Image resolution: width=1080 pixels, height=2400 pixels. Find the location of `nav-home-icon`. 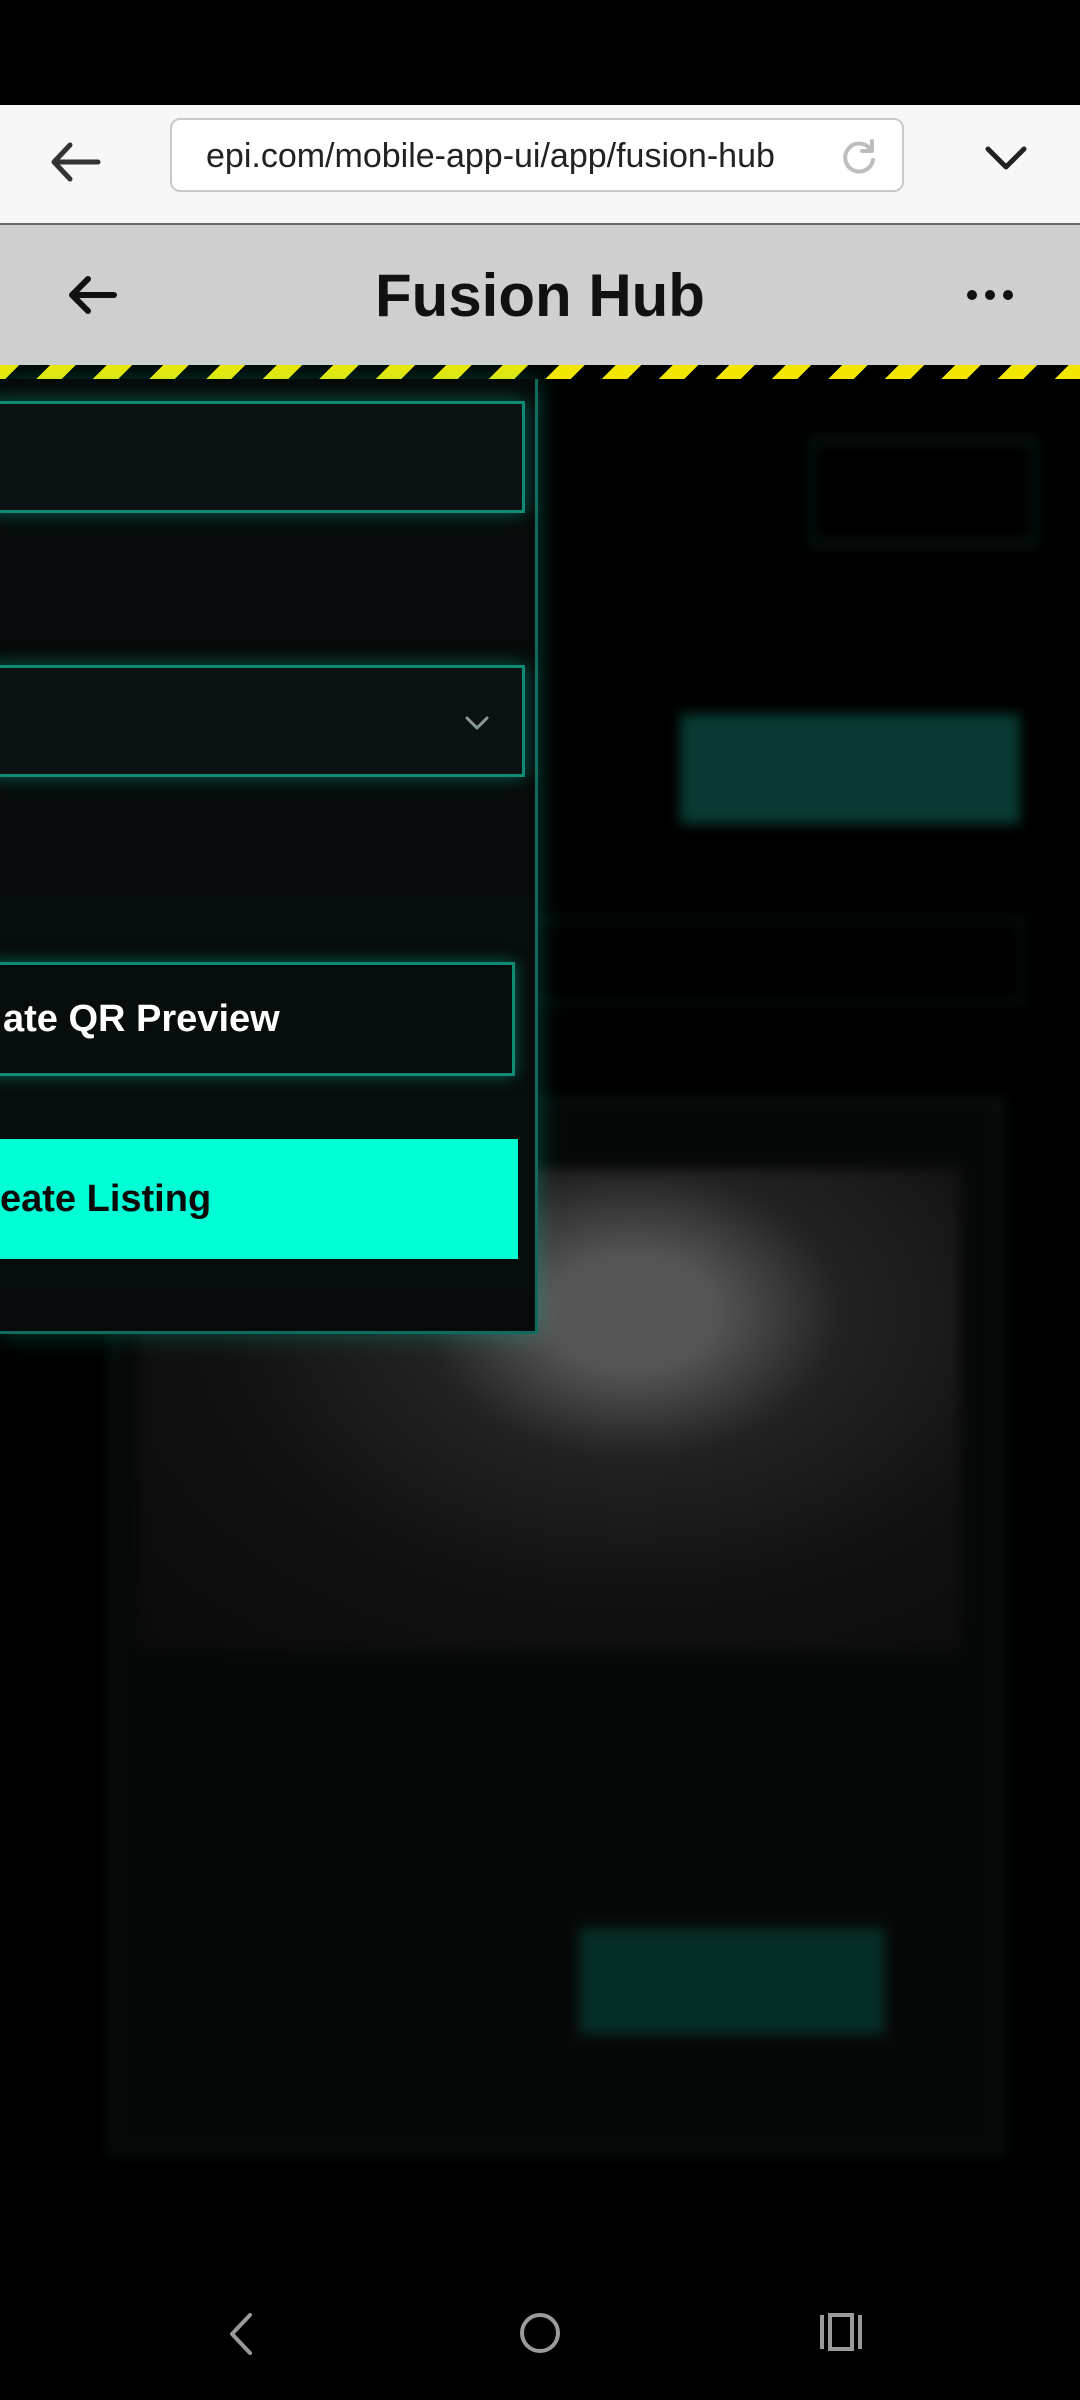

nav-home-icon is located at coordinates (540, 2333).